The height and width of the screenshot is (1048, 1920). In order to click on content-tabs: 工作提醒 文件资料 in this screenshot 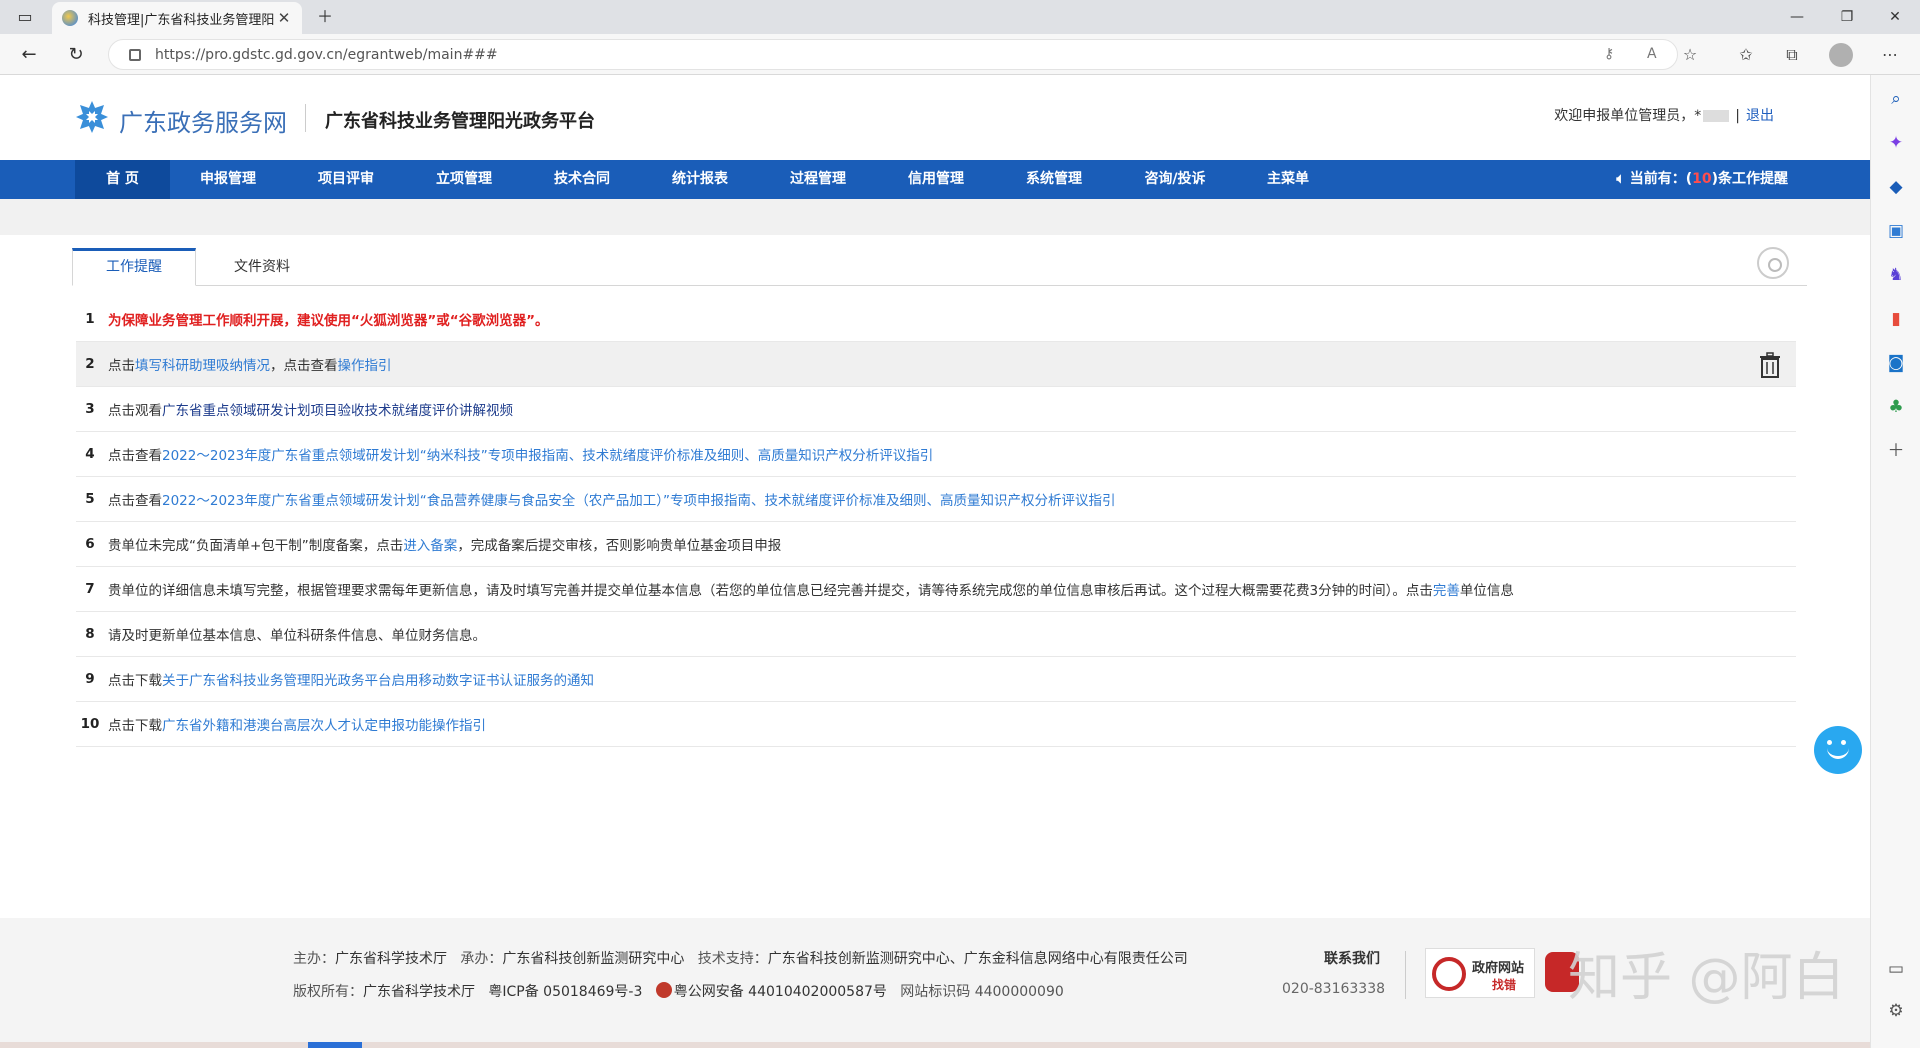, I will do `click(939, 267)`.